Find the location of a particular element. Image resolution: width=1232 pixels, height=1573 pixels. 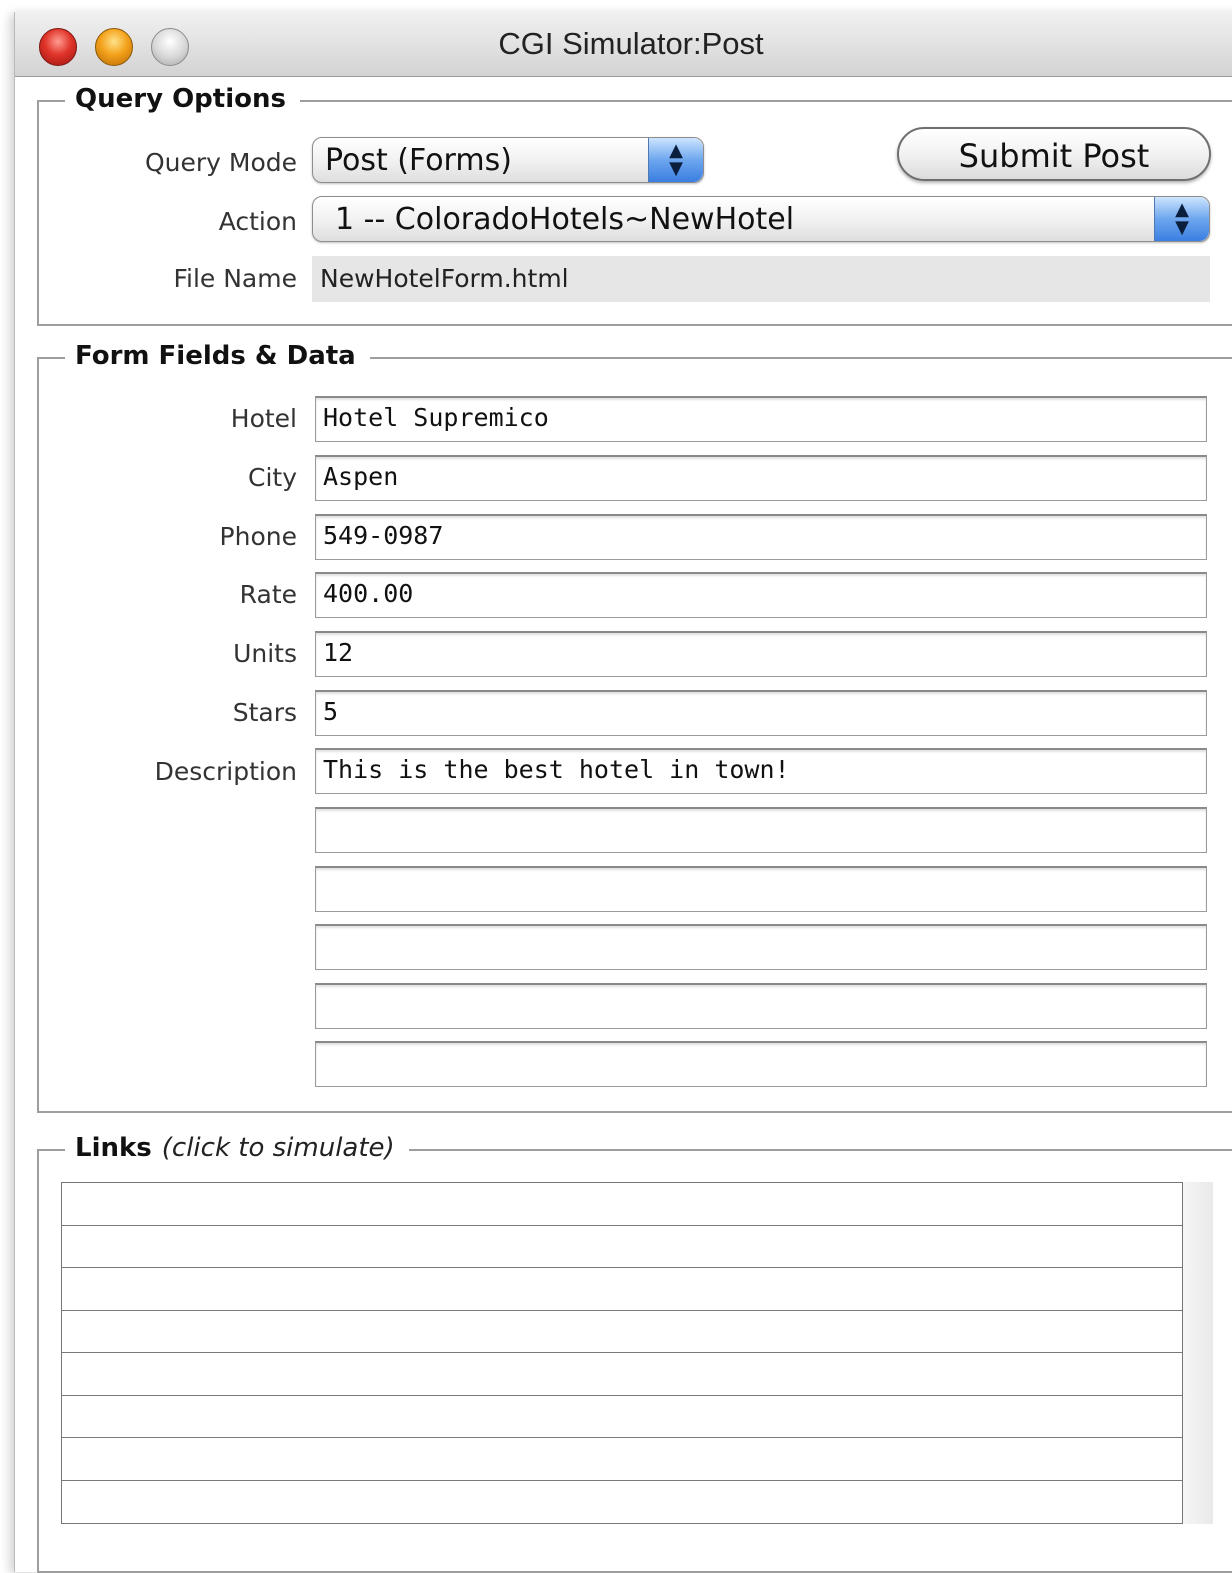

window-title: CGI Simulator:Post is located at coordinates (631, 43).